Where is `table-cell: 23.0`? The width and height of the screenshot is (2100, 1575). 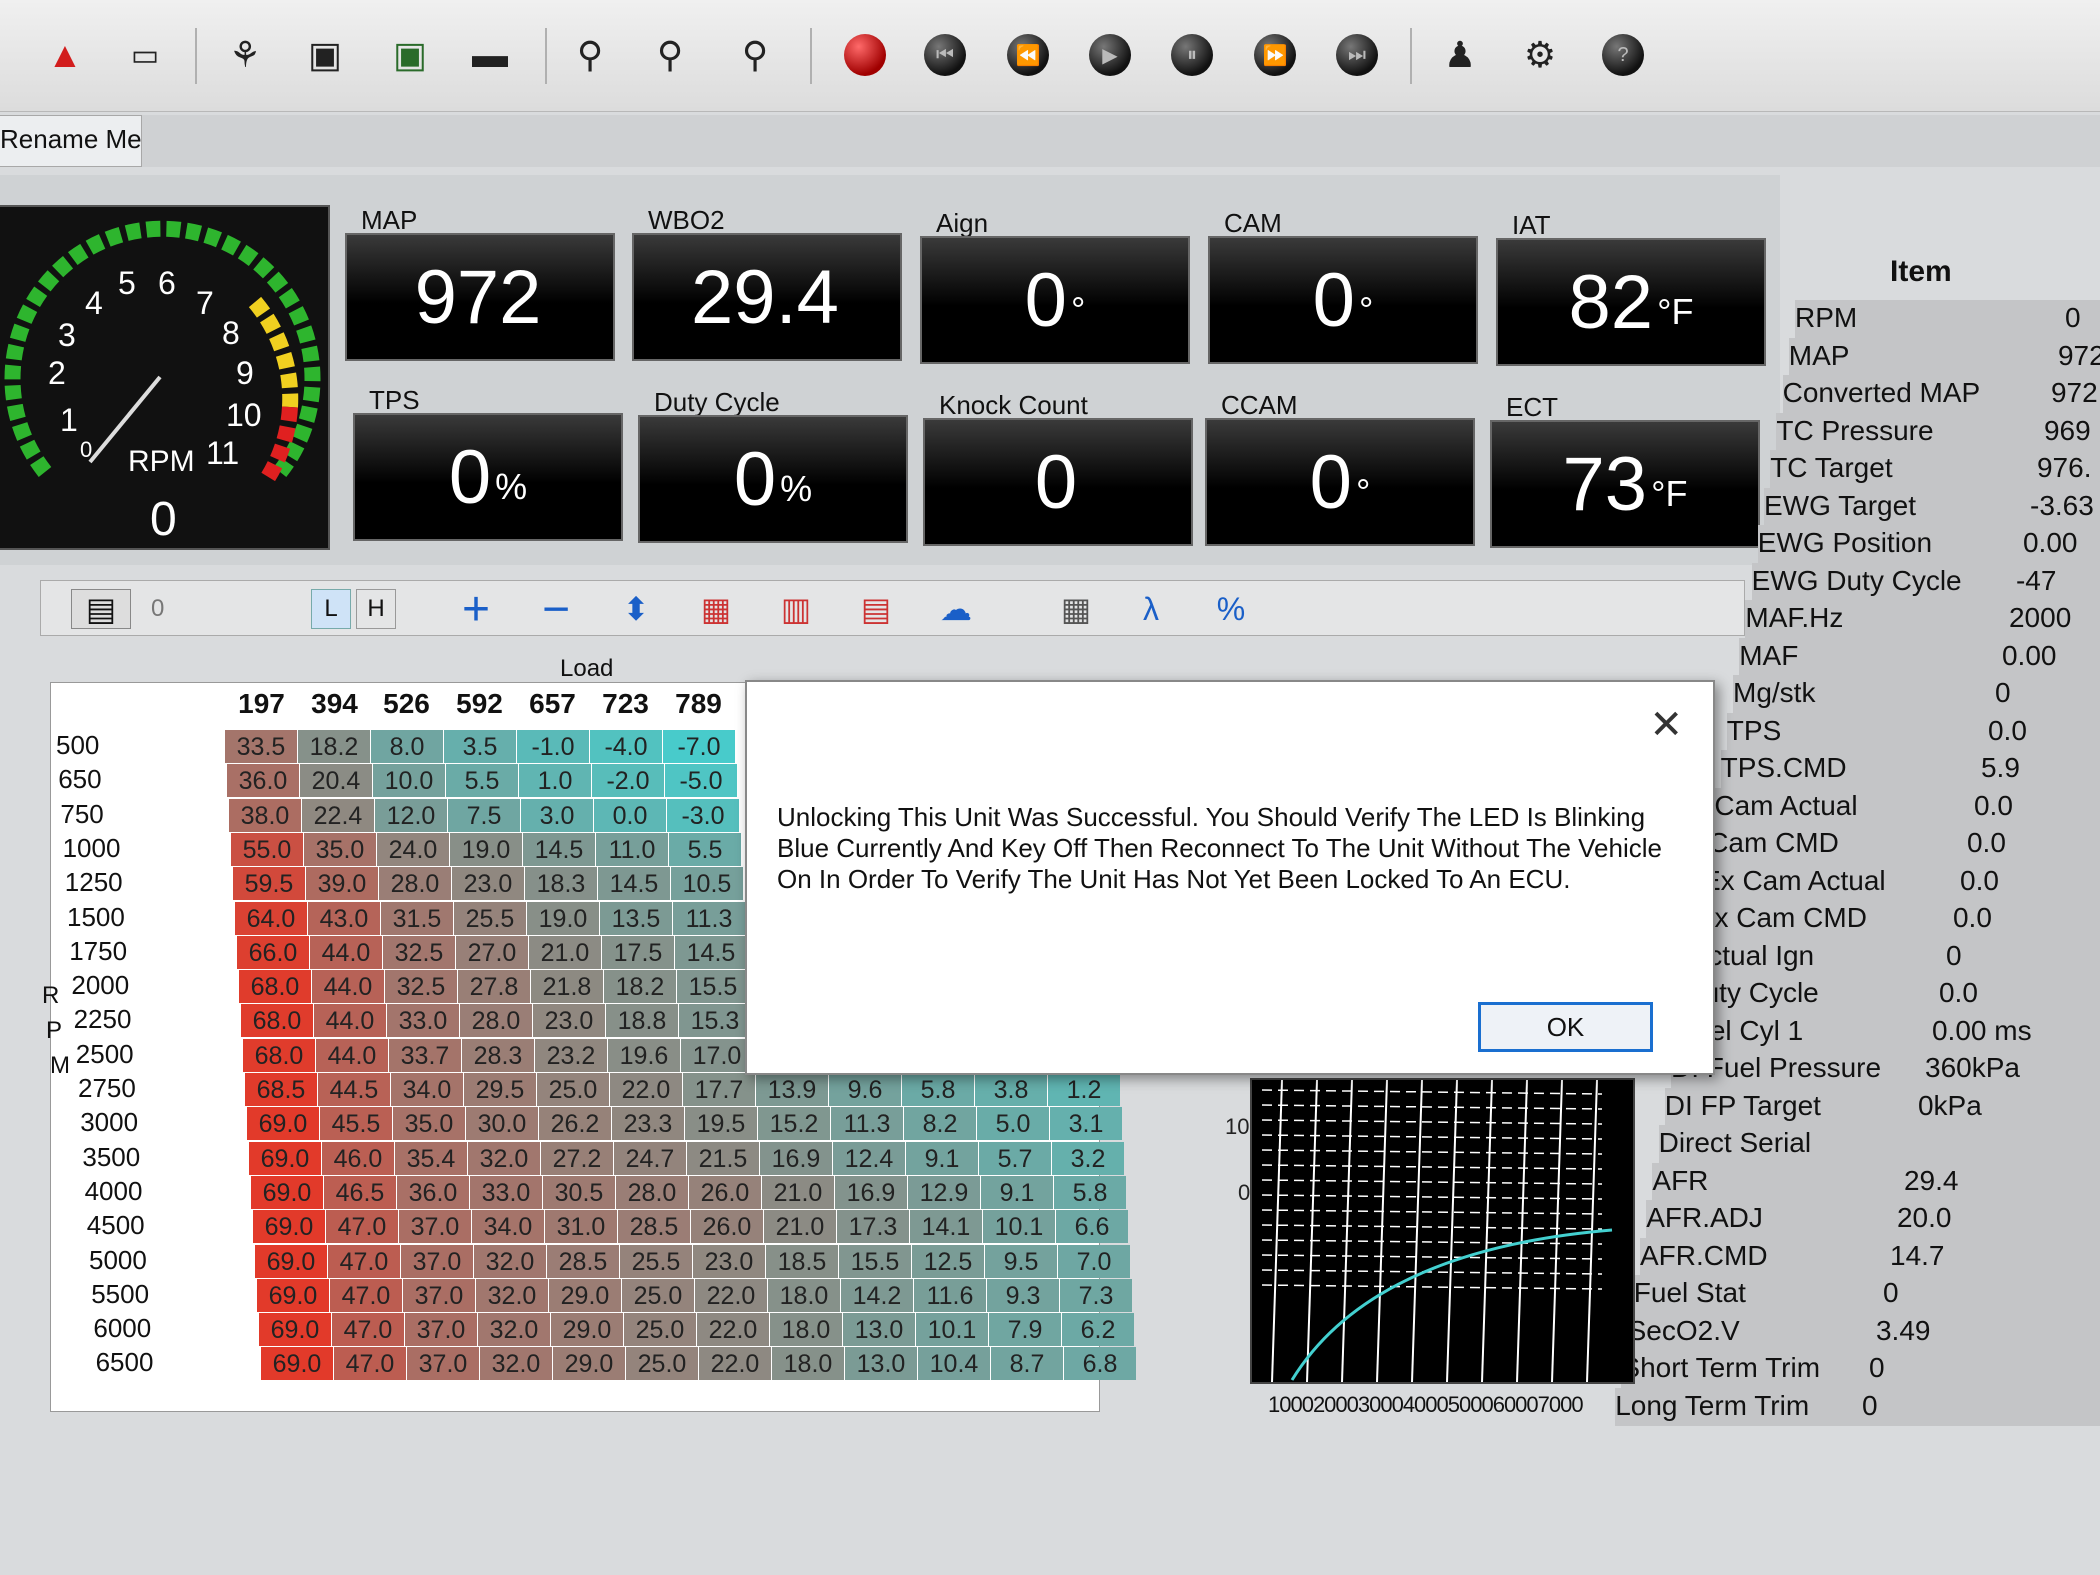
table-cell: 23.0 is located at coordinates (729, 1261).